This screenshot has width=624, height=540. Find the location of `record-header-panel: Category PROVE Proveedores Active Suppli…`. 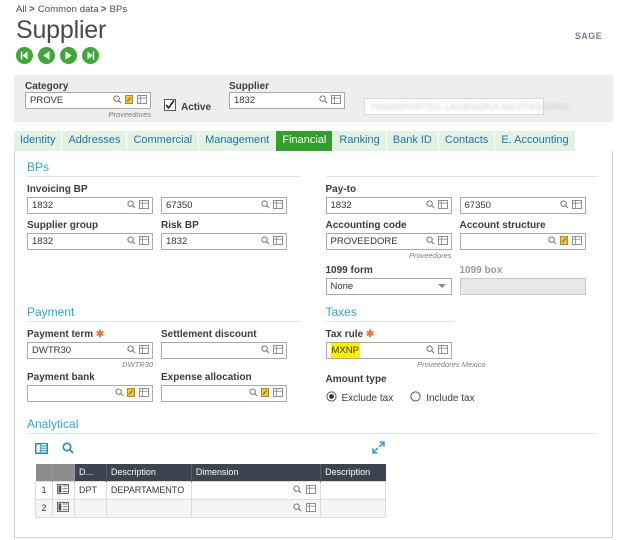

record-header-panel: Category PROVE Proveedores Active Suppli… is located at coordinates (313, 98).